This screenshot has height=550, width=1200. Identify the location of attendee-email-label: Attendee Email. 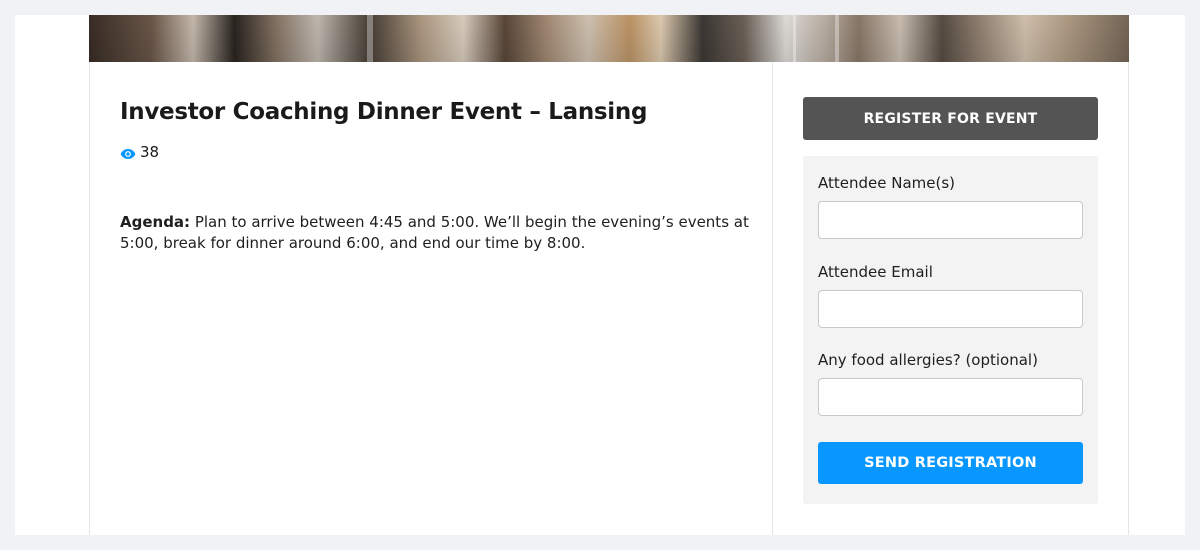
(875, 272).